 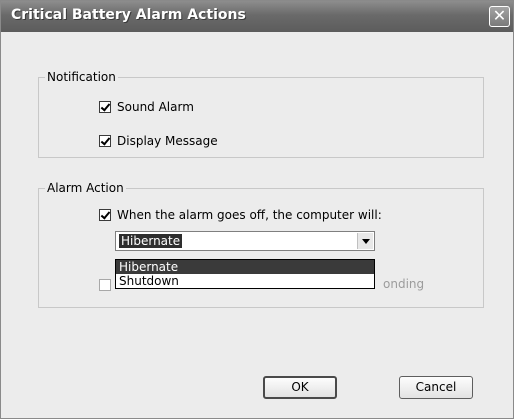 I want to click on alarm-action-legend: Alarm Action, so click(x=85, y=188).